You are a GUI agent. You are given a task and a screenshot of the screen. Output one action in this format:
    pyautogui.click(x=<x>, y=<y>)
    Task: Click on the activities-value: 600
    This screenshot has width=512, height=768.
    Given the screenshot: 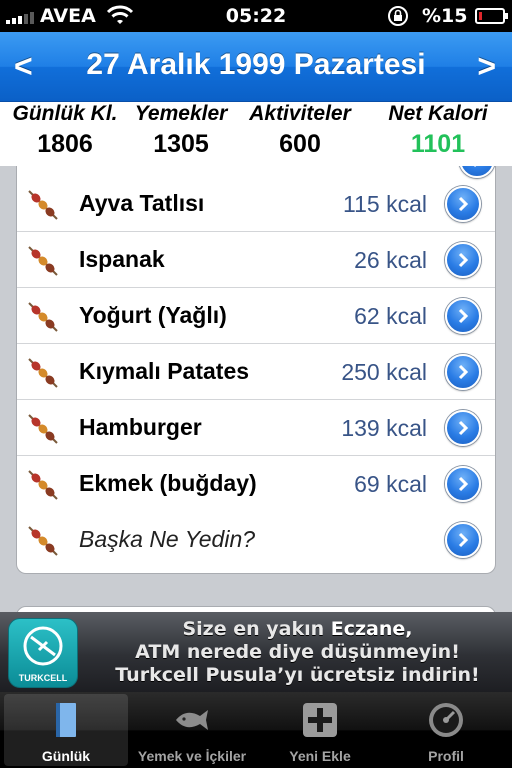 What is the action you would take?
    pyautogui.click(x=300, y=144)
    